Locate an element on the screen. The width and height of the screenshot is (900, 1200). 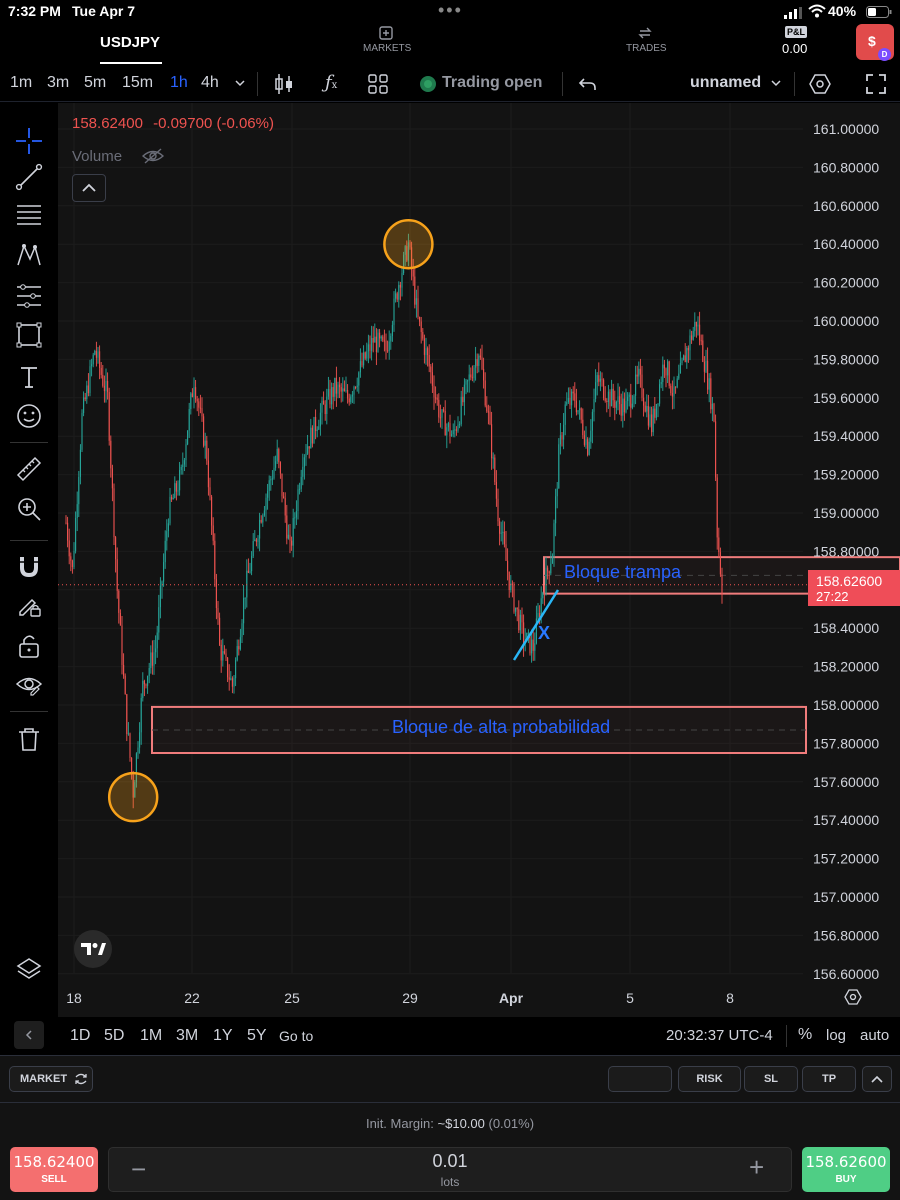
unlock-icon is located at coordinates (29, 646).